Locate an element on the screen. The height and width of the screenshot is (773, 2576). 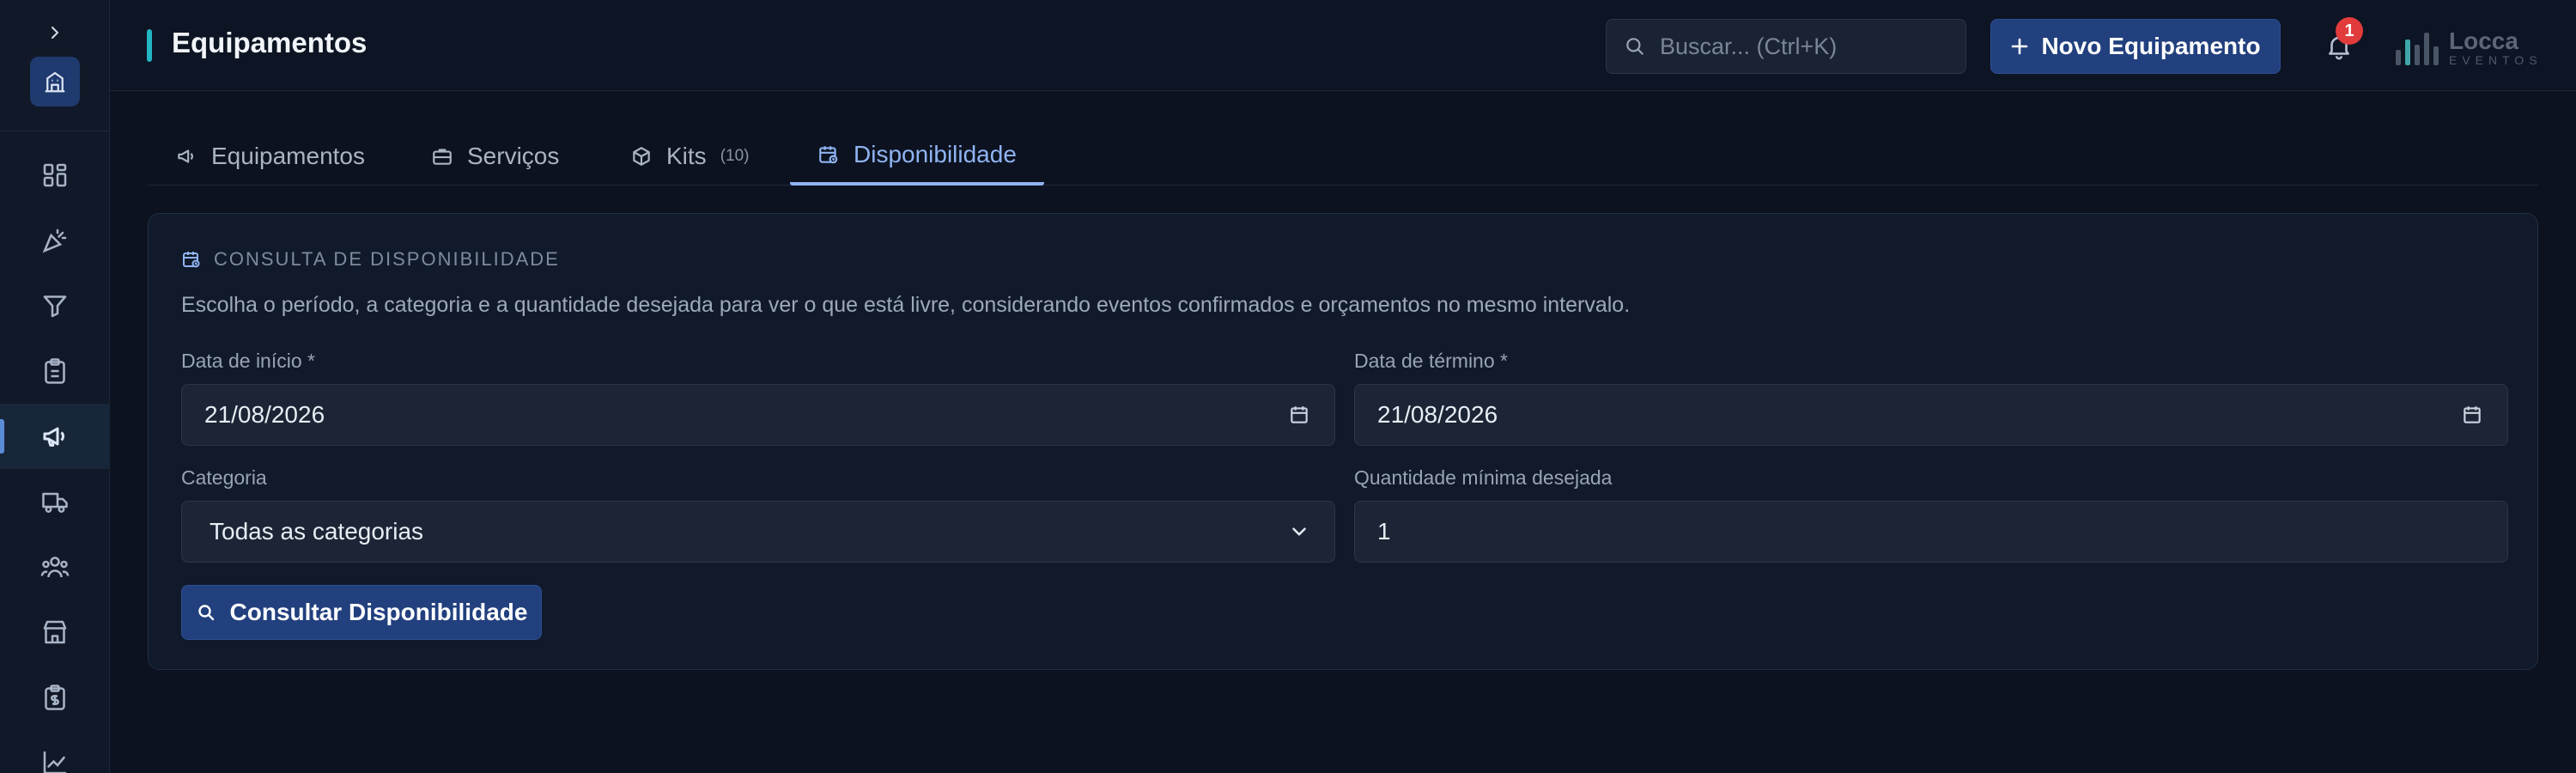
search-box is located at coordinates (1786, 46).